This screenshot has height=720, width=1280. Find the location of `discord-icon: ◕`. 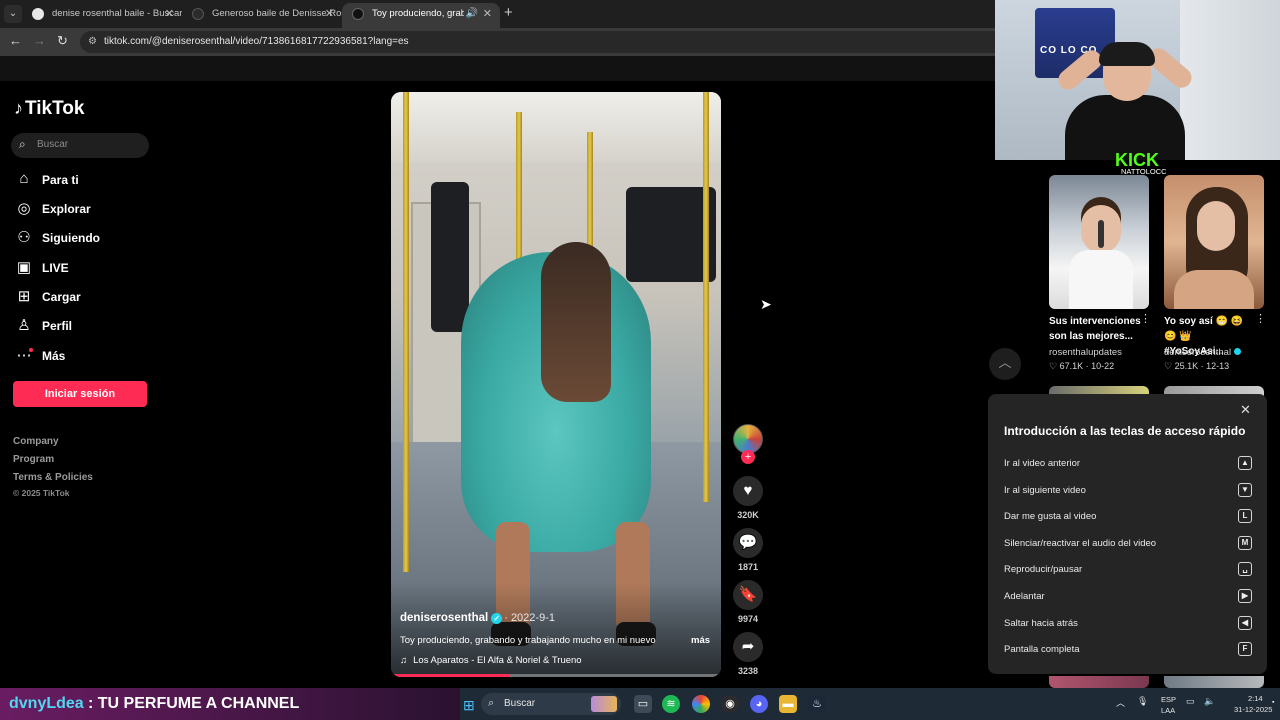

discord-icon: ◕ is located at coordinates (759, 704).